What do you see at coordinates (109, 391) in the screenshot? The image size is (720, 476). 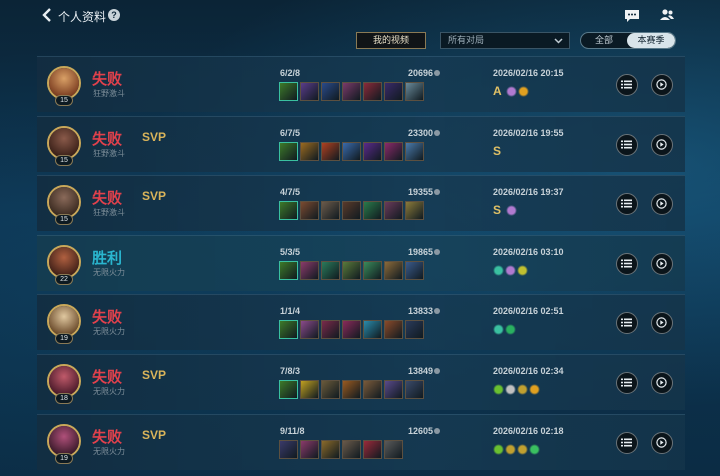 I see `game-mode: 无限火力` at bounding box center [109, 391].